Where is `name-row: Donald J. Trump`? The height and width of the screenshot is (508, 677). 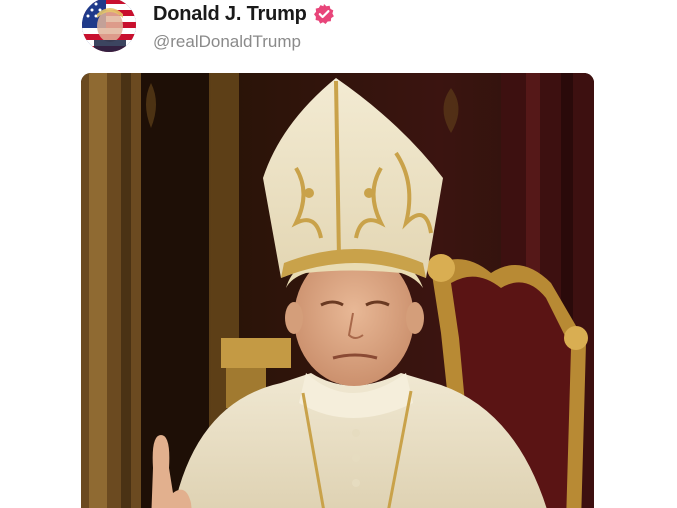 name-row: Donald J. Trump is located at coordinates (244, 14).